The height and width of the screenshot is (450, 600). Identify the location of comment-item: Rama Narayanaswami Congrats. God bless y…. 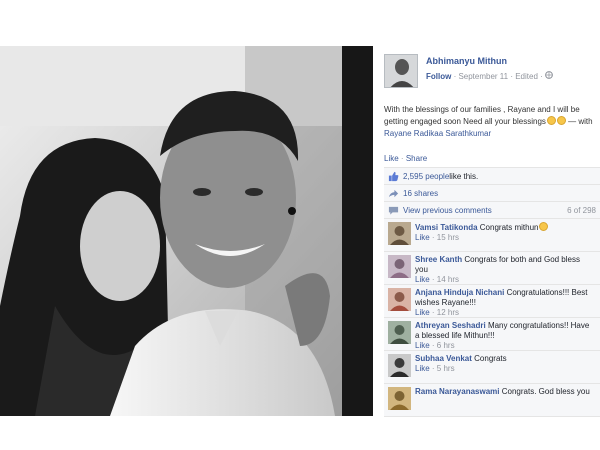
(492, 400).